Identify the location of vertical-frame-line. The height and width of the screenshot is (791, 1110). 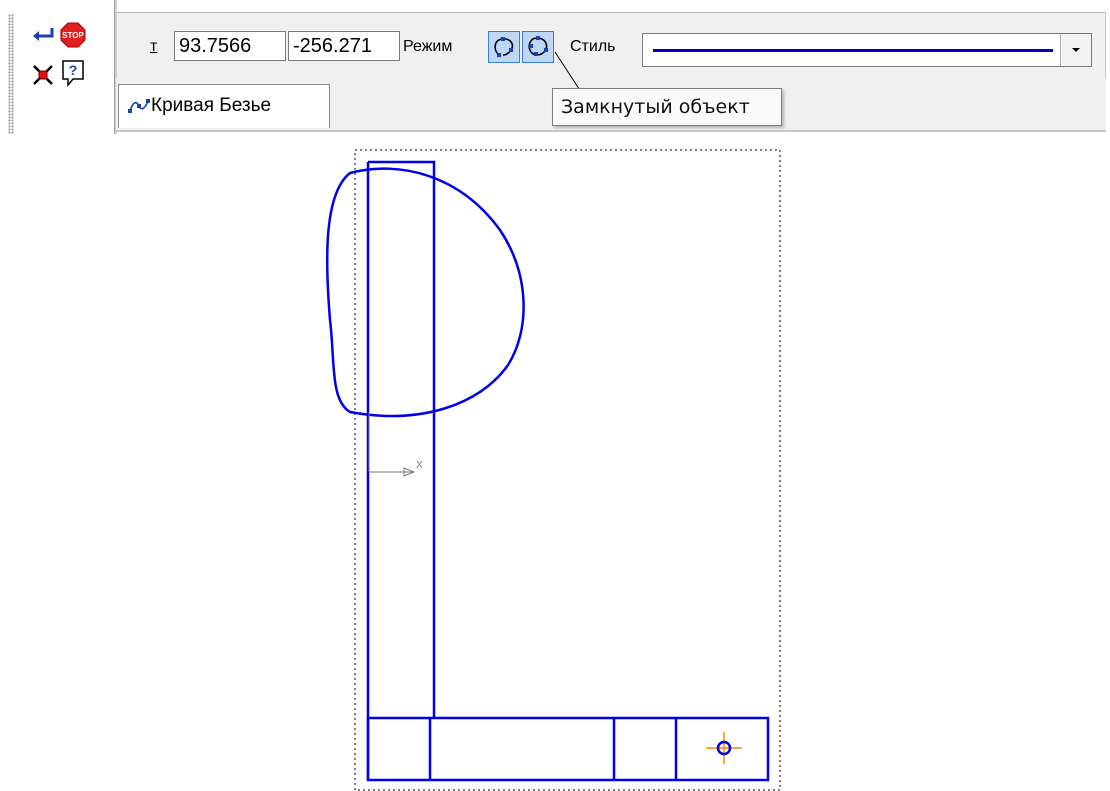
(401, 470).